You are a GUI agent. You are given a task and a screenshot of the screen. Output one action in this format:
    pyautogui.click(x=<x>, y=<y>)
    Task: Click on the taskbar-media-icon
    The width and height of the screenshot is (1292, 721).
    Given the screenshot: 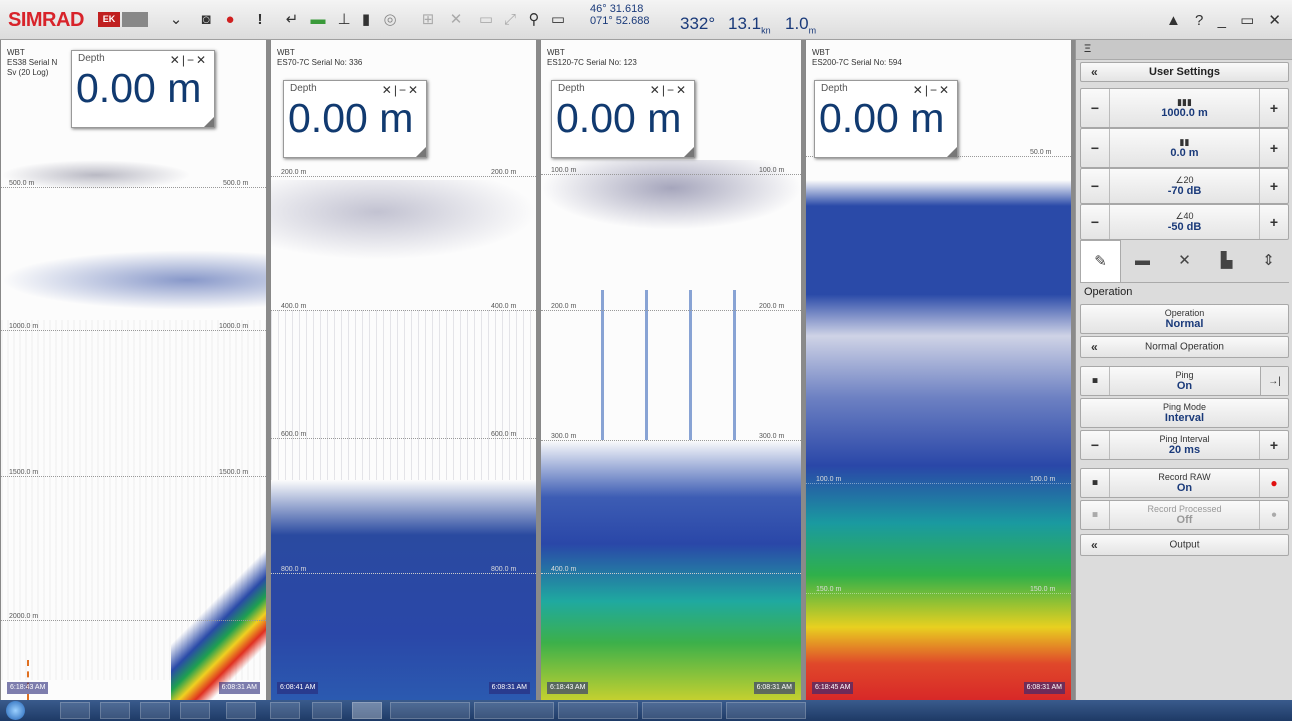 What is the action you would take?
    pyautogui.click(x=155, y=710)
    